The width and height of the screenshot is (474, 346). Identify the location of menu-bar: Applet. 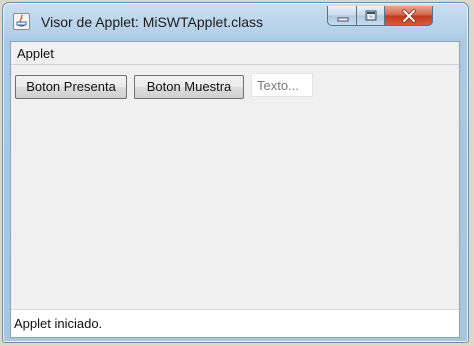
(235, 53).